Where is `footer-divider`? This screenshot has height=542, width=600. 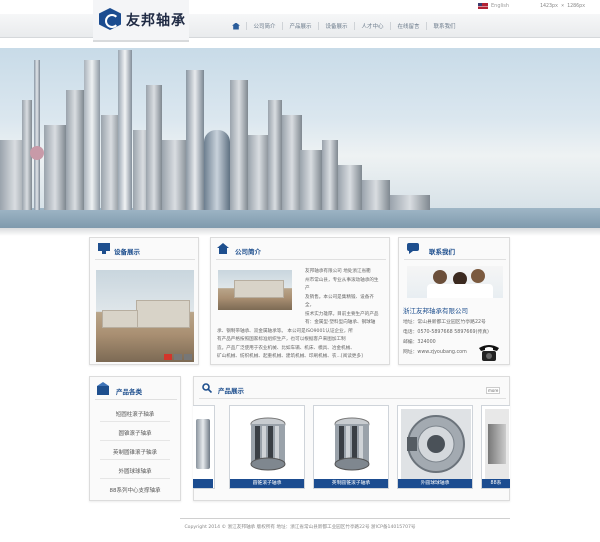
footer-divider is located at coordinates (345, 518).